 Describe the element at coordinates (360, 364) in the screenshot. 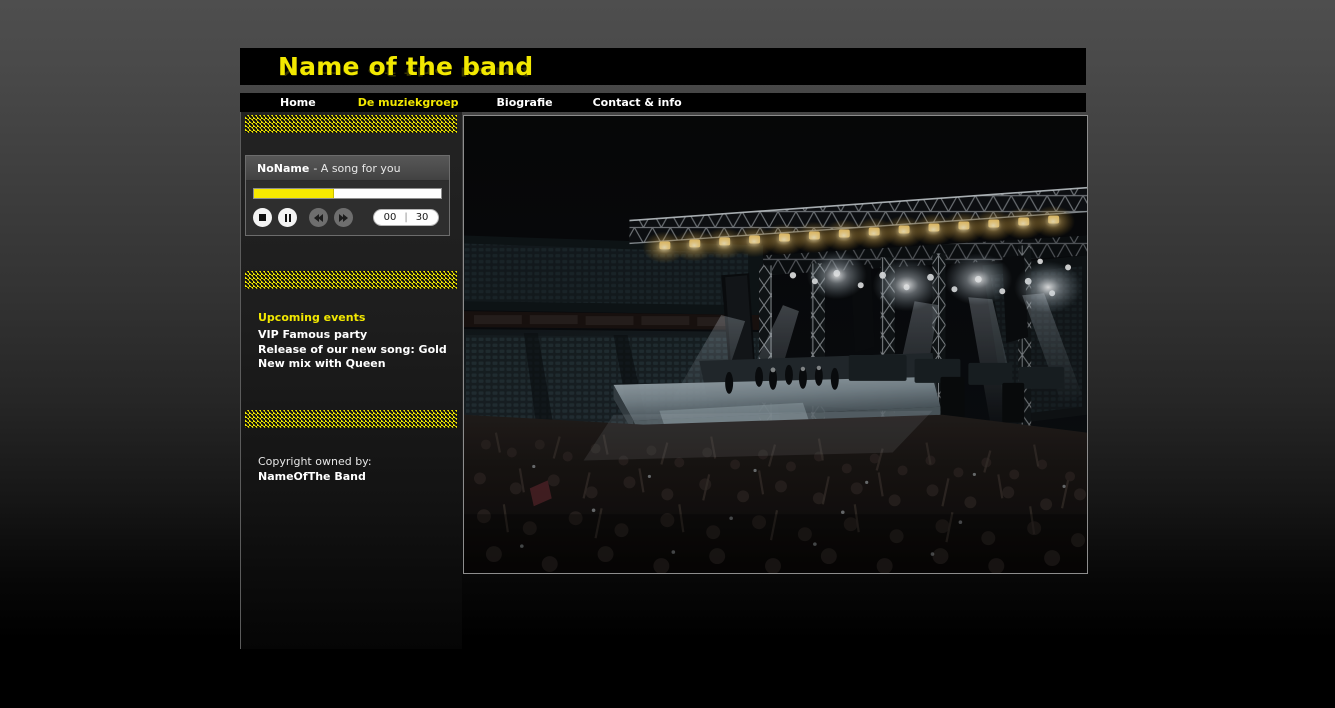

I see `list-item: New mix with Queen` at that location.